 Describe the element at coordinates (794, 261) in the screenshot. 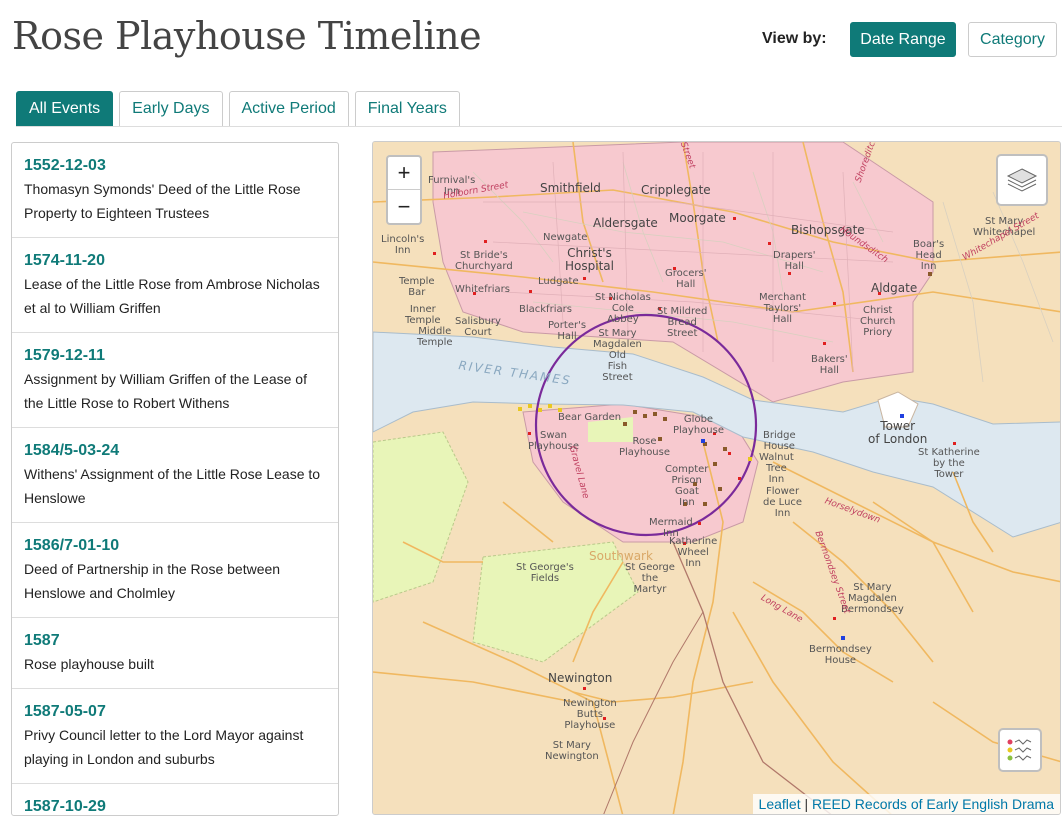

I see `map-label-drapers-hall: Drapers' Hall` at that location.